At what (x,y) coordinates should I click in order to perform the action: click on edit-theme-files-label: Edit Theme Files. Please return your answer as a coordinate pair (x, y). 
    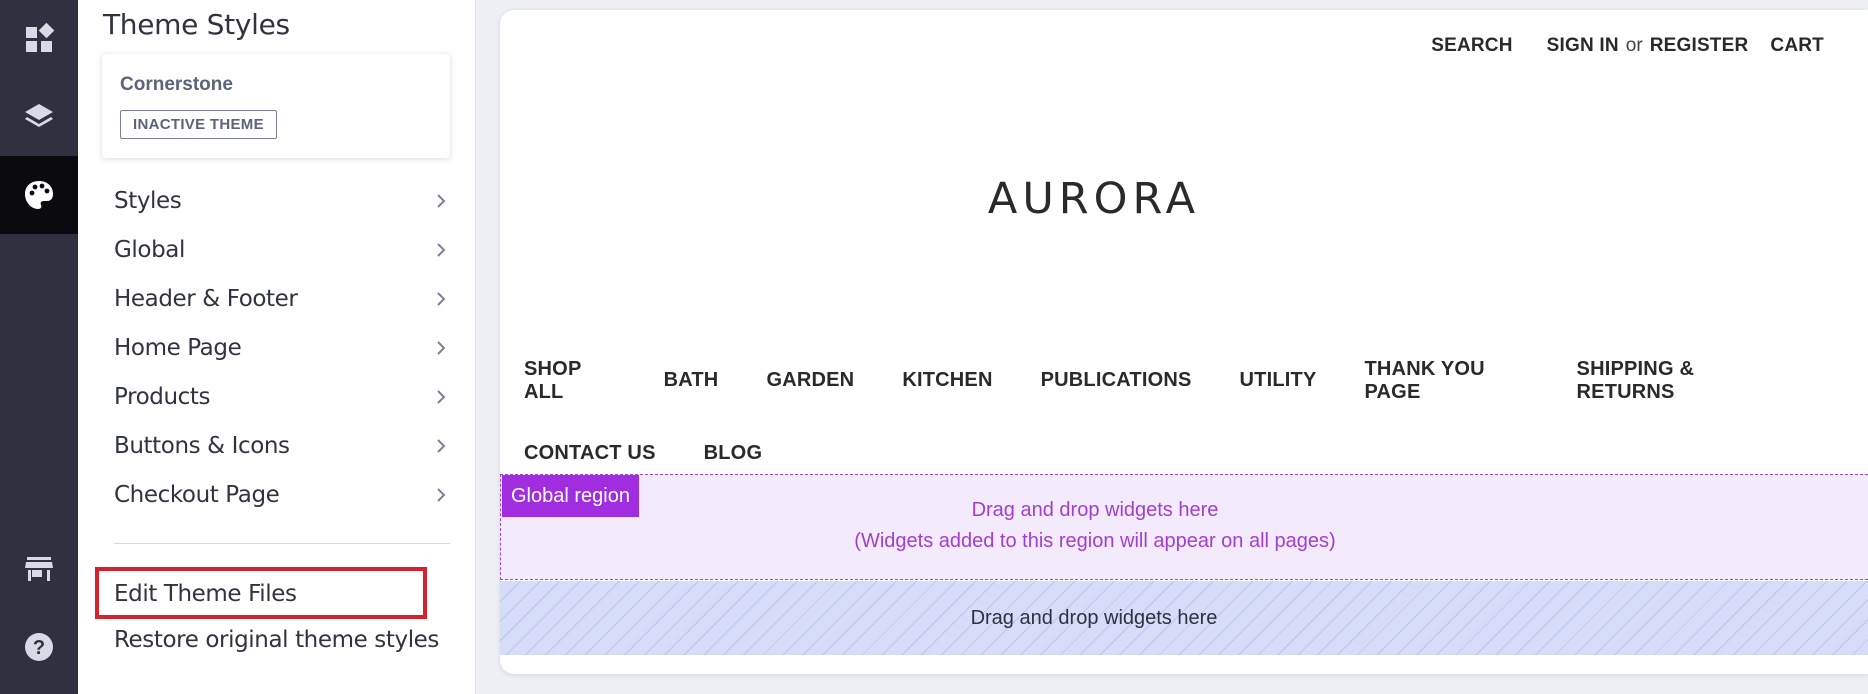
    Looking at the image, I should click on (205, 594).